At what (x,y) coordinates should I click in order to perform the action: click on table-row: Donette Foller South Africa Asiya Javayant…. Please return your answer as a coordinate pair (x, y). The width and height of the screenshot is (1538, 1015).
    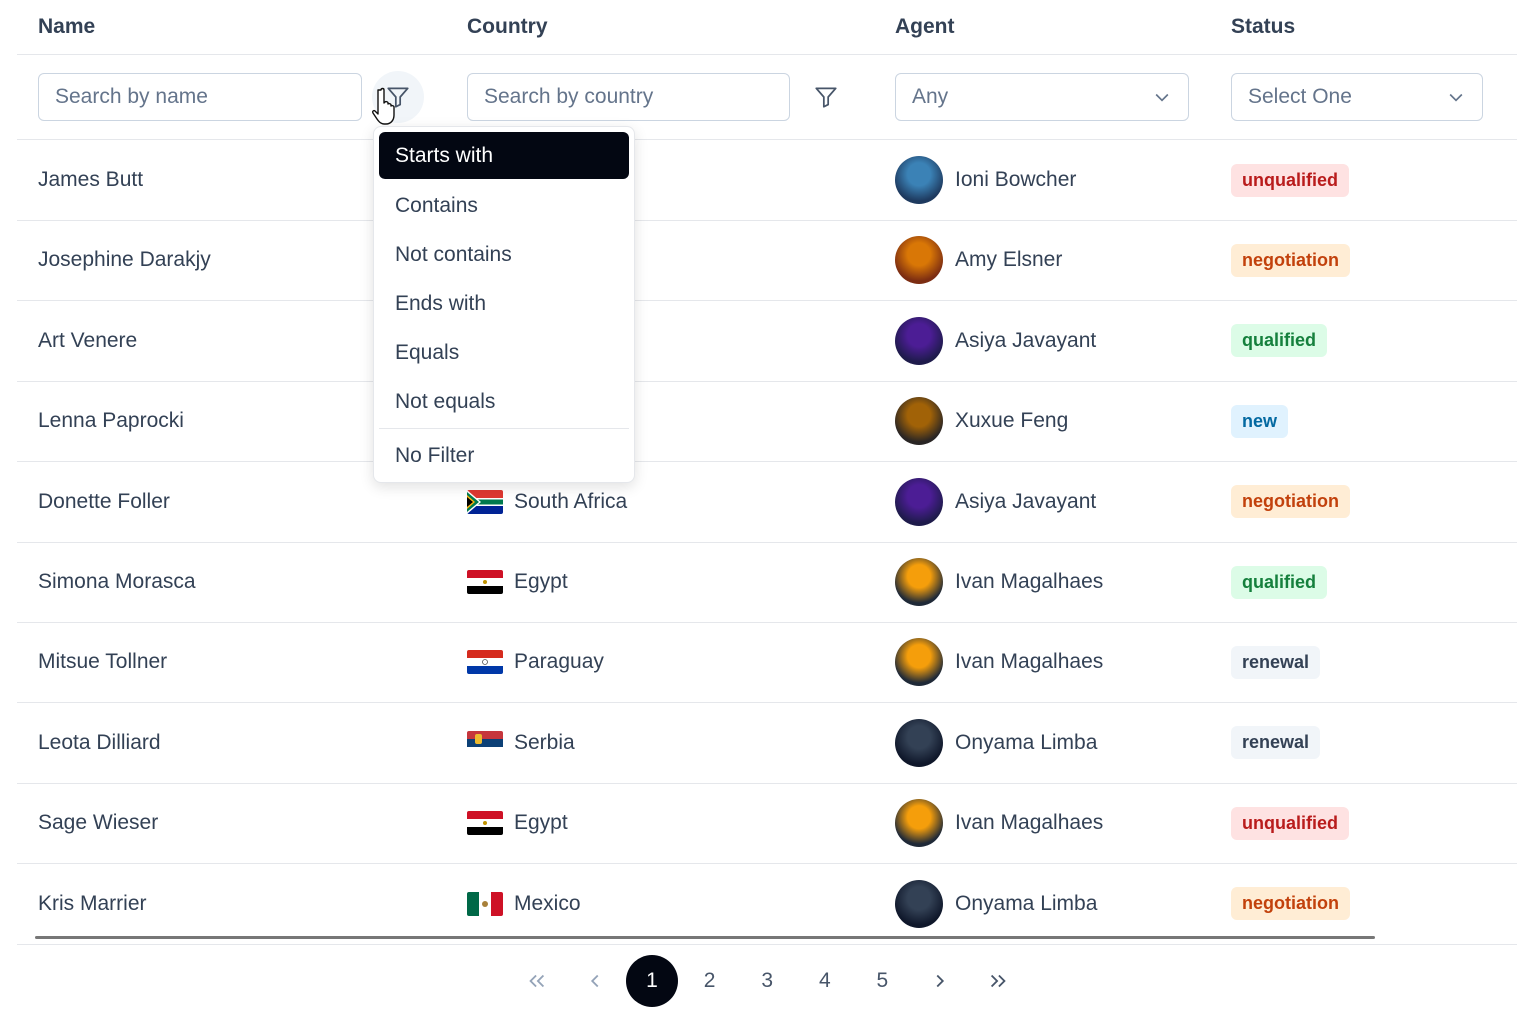
    Looking at the image, I should click on (767, 502).